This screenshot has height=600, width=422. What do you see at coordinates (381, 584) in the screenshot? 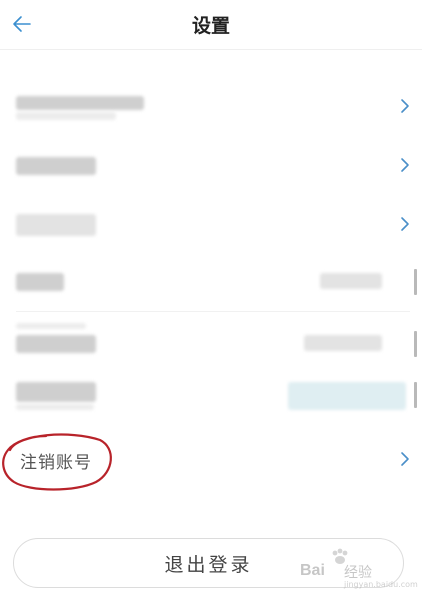
I see `watermark-sub: jingyan.baidu.com` at bounding box center [381, 584].